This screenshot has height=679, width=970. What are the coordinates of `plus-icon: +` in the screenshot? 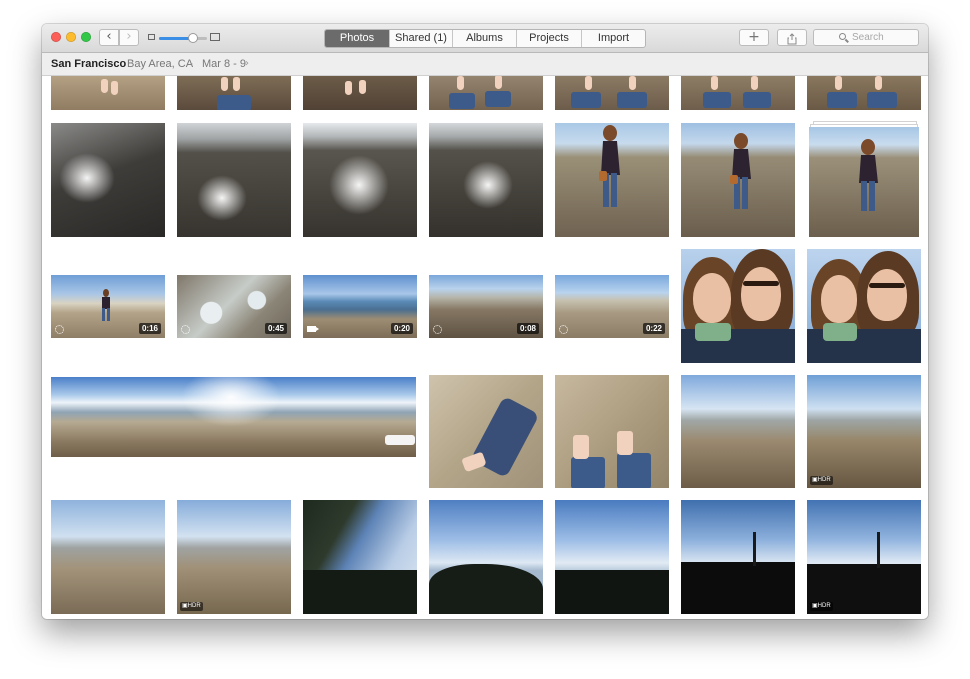 It's located at (754, 37).